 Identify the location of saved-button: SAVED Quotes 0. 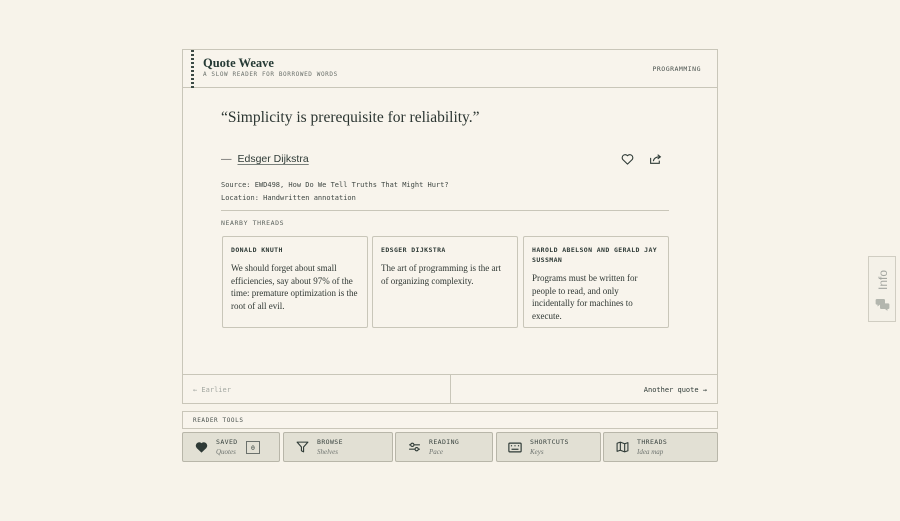
(231, 447).